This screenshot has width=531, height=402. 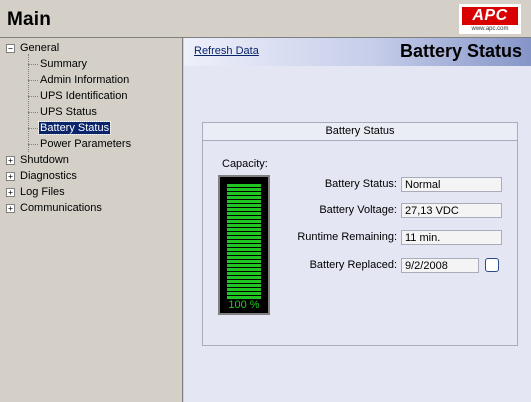 What do you see at coordinates (451, 184) in the screenshot?
I see `battery-status-value: Normal` at bounding box center [451, 184].